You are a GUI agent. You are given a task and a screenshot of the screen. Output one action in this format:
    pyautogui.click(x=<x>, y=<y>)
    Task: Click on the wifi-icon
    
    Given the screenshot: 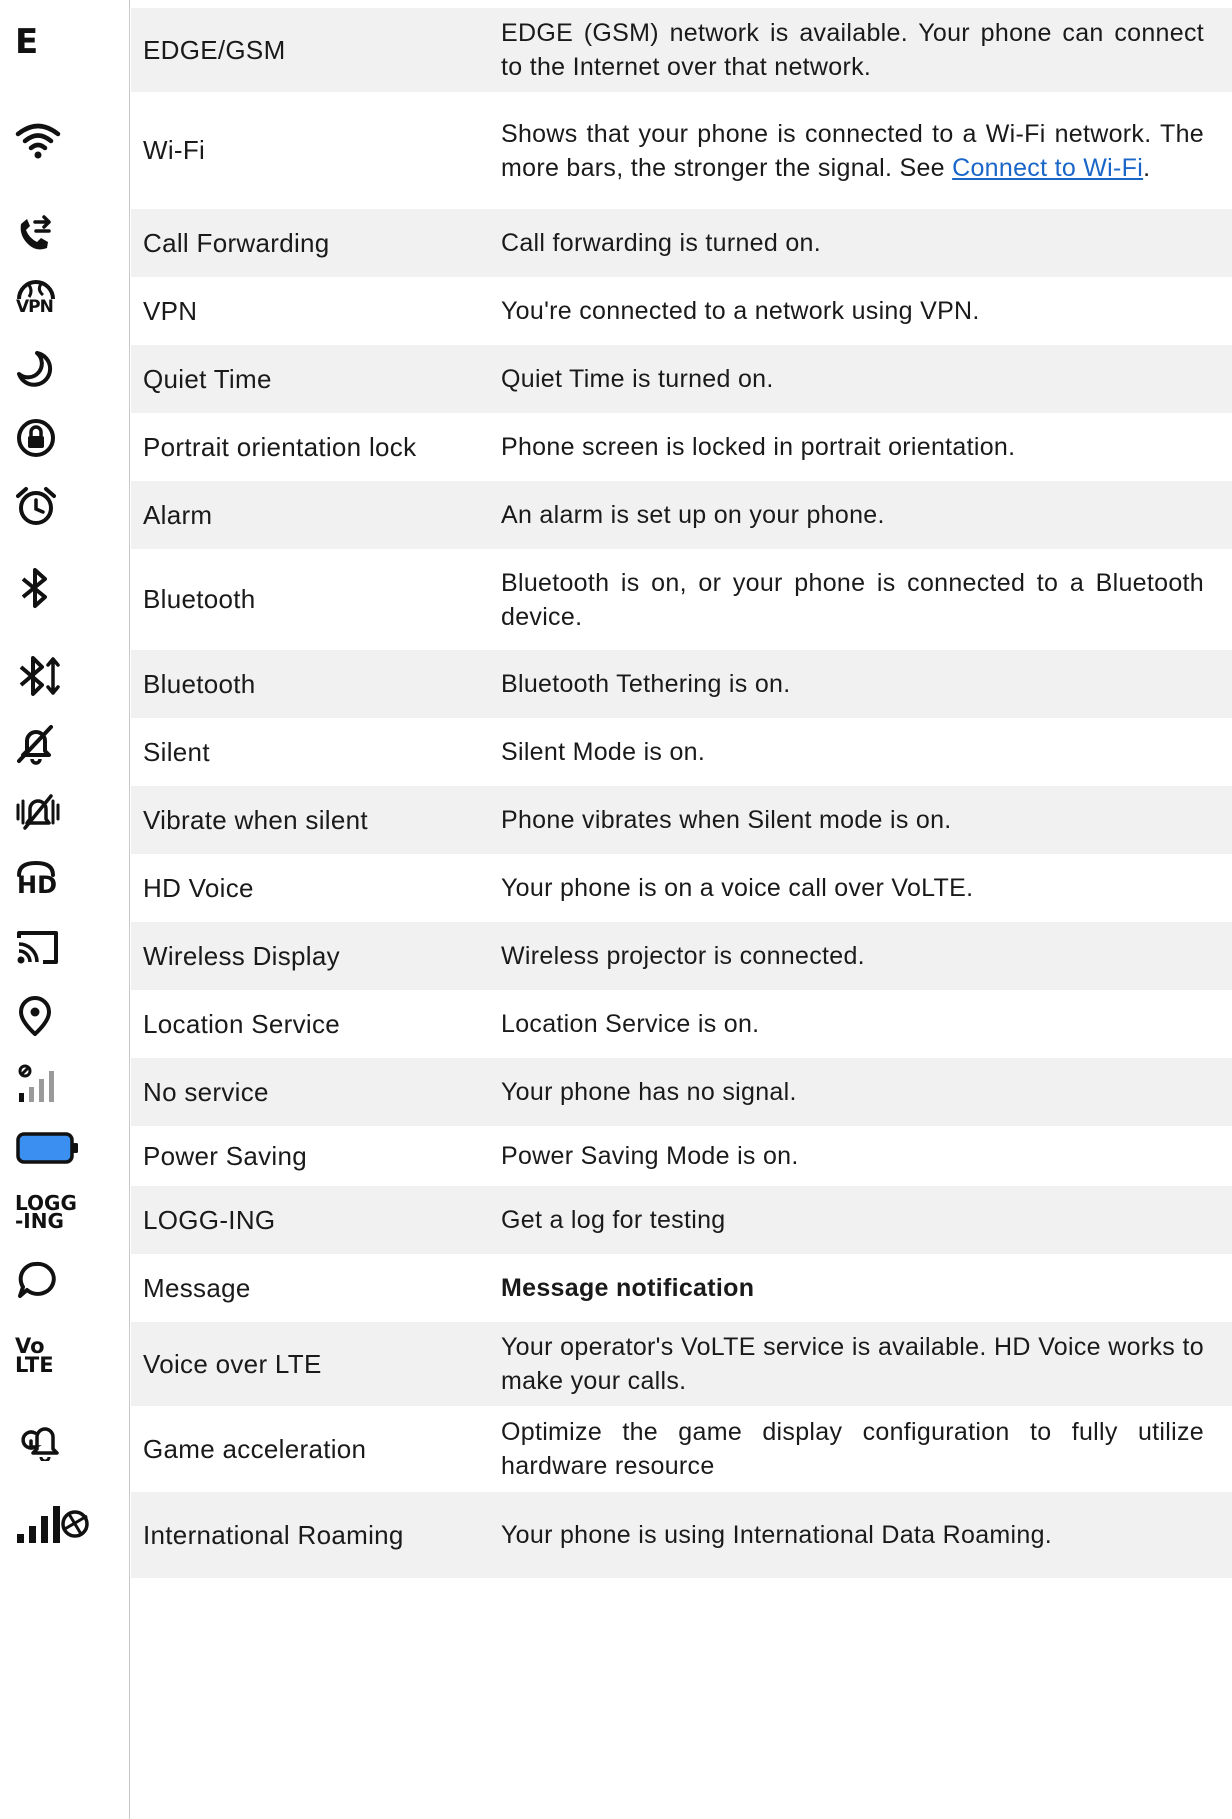 What is the action you would take?
    pyautogui.click(x=54, y=140)
    